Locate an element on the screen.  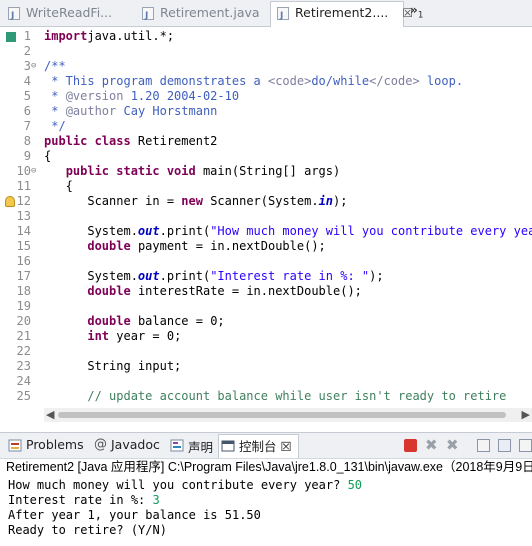
remove-all-launches-icon: ✖ is located at coordinates (452, 445).